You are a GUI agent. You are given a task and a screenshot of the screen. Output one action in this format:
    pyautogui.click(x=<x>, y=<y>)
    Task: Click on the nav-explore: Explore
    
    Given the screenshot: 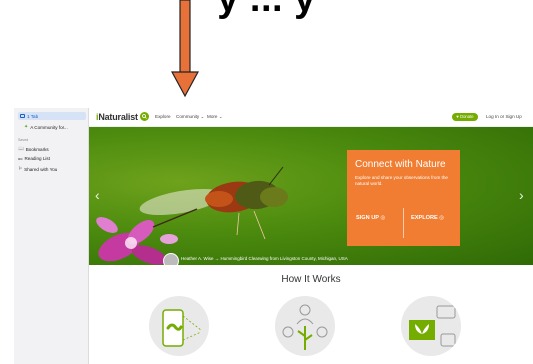 What is the action you would take?
    pyautogui.click(x=163, y=116)
    